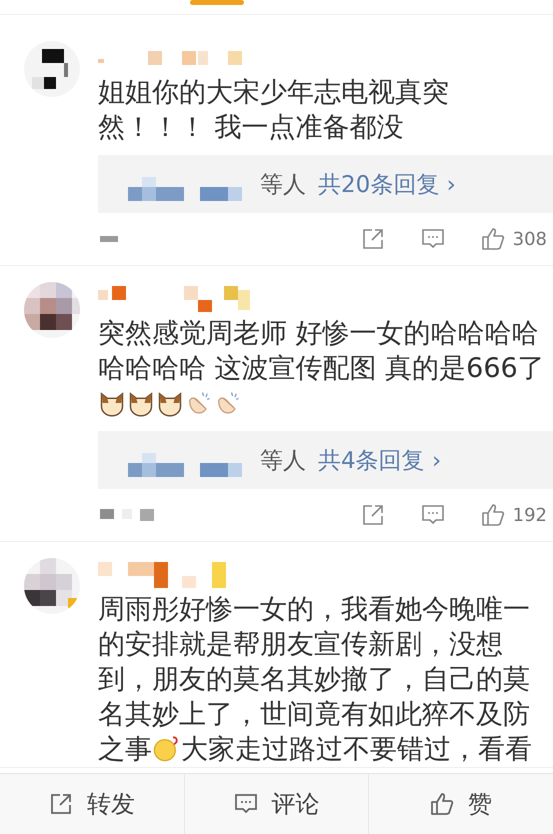  I want to click on like-count: 192, so click(529, 515).